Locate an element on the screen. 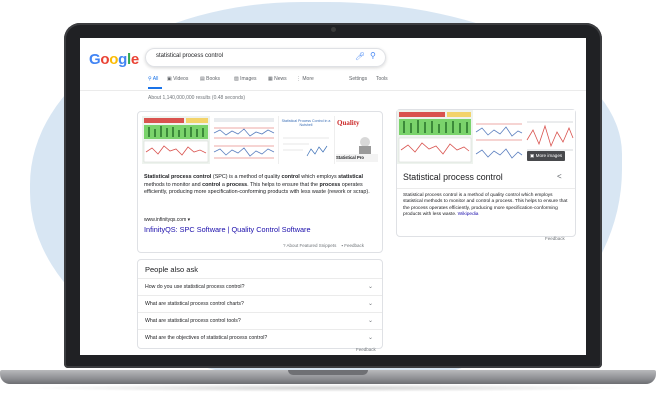 This screenshot has height=403, width=656. knowledge-panel-divider is located at coordinates (486, 188).